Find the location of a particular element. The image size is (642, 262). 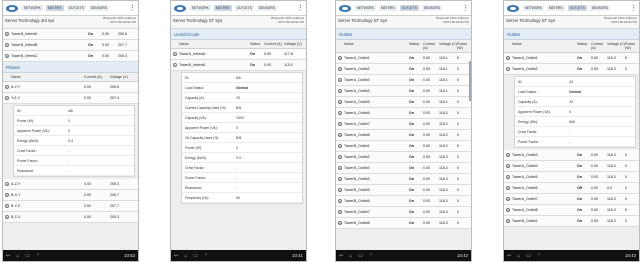

list-item: + A-Y-Y 0.00 205.6 is located at coordinates (70, 87).